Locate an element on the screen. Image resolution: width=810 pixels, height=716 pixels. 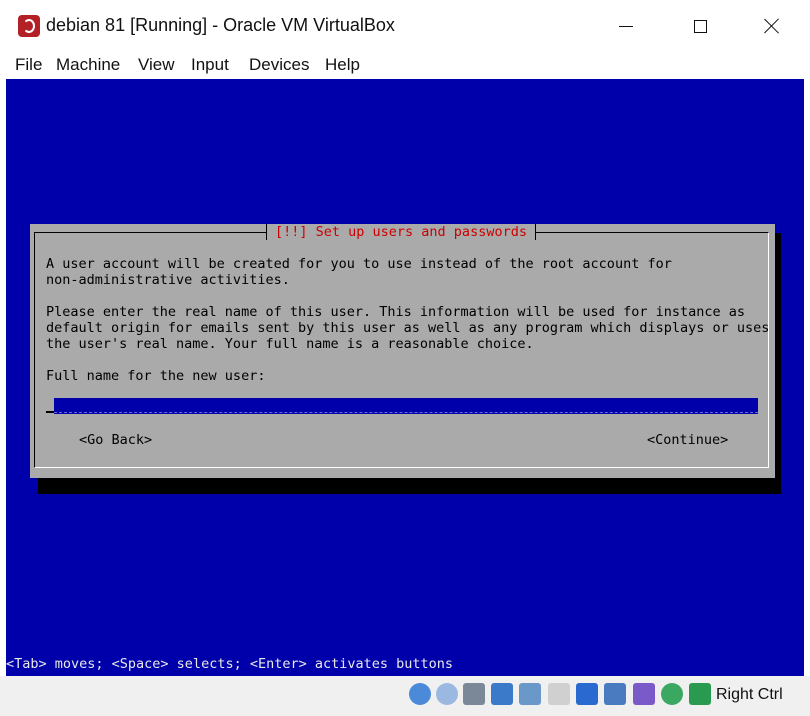
close-icon is located at coordinates (772, 26).